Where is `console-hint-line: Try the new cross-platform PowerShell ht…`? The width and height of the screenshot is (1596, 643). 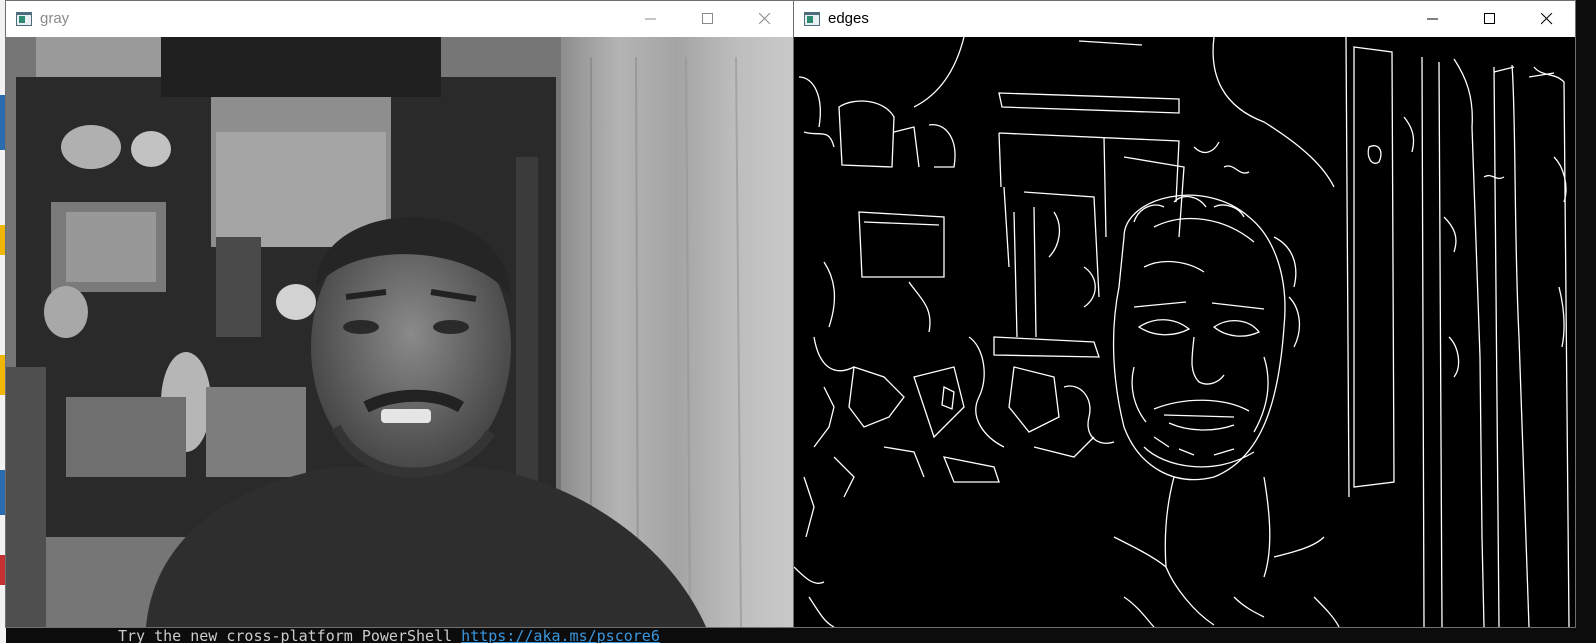 console-hint-line: Try the new cross-platform PowerShell ht… is located at coordinates (389, 636).